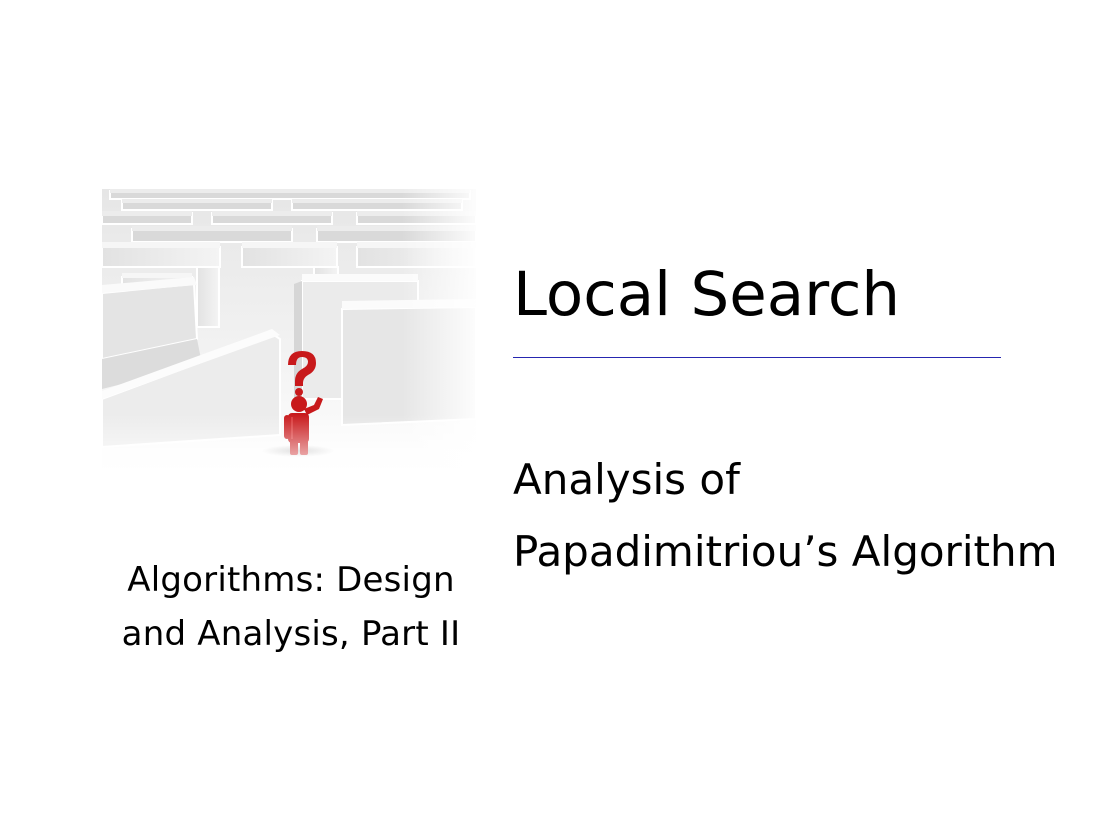 The height and width of the screenshot is (822, 1102). I want to click on course-title-line1: Algorithms: Design, so click(291, 580).